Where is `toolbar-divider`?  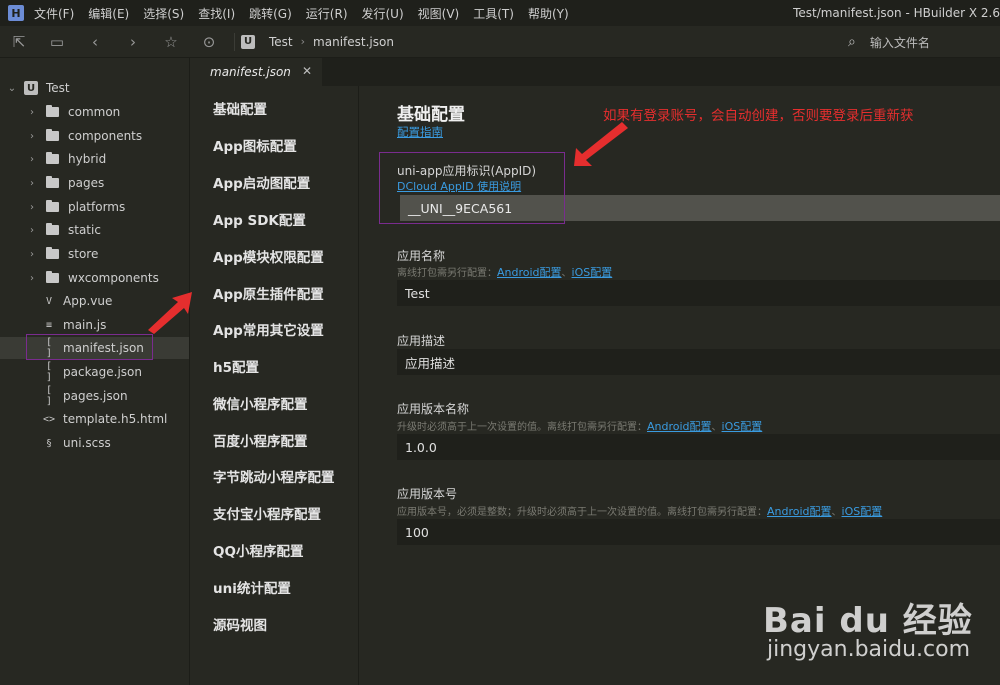 toolbar-divider is located at coordinates (234, 41).